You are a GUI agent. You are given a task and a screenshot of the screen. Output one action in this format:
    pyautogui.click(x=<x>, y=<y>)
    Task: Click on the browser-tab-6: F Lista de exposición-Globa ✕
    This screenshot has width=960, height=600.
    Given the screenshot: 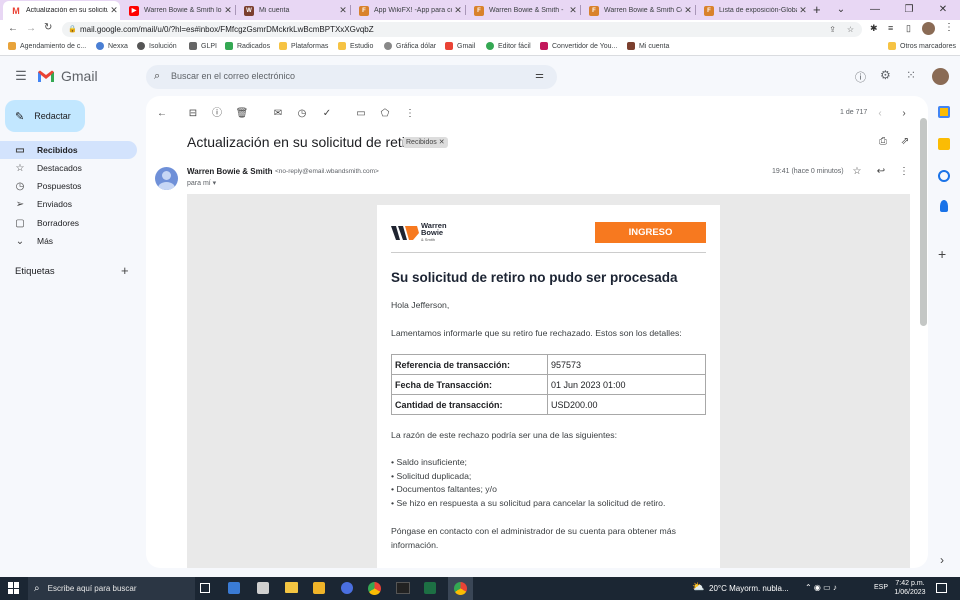 What is the action you would take?
    pyautogui.click(x=752, y=10)
    